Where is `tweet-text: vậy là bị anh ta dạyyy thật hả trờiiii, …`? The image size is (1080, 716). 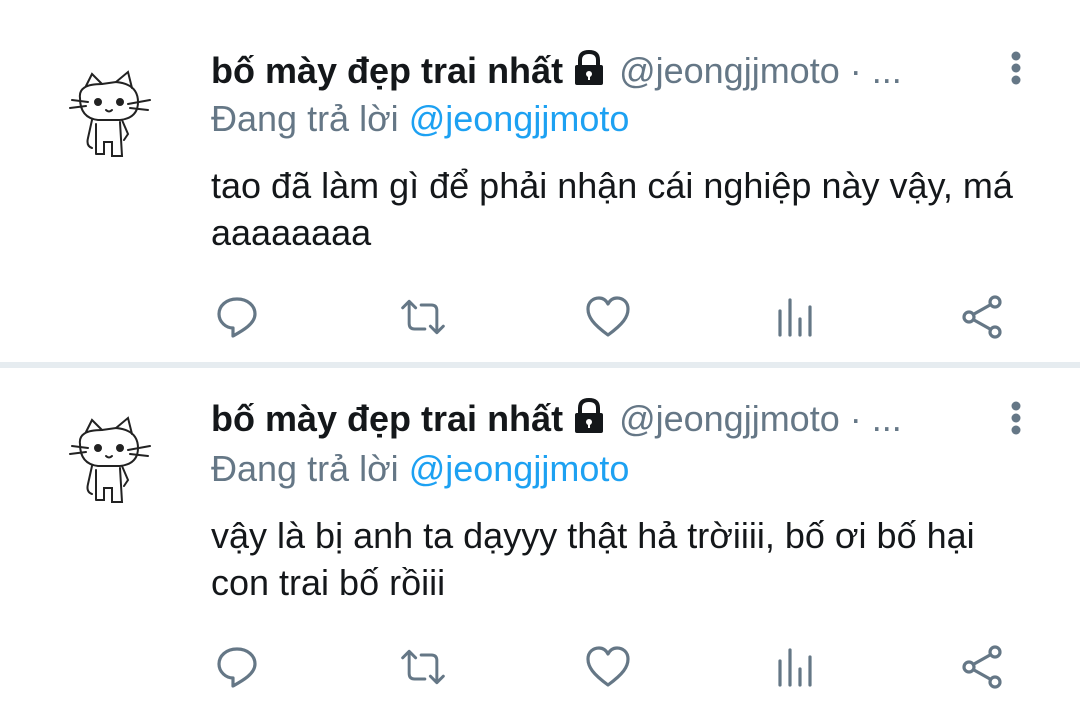 tweet-text: vậy là bị anh ta dạyyy thật hả trờiiii, … is located at coordinates (593, 559).